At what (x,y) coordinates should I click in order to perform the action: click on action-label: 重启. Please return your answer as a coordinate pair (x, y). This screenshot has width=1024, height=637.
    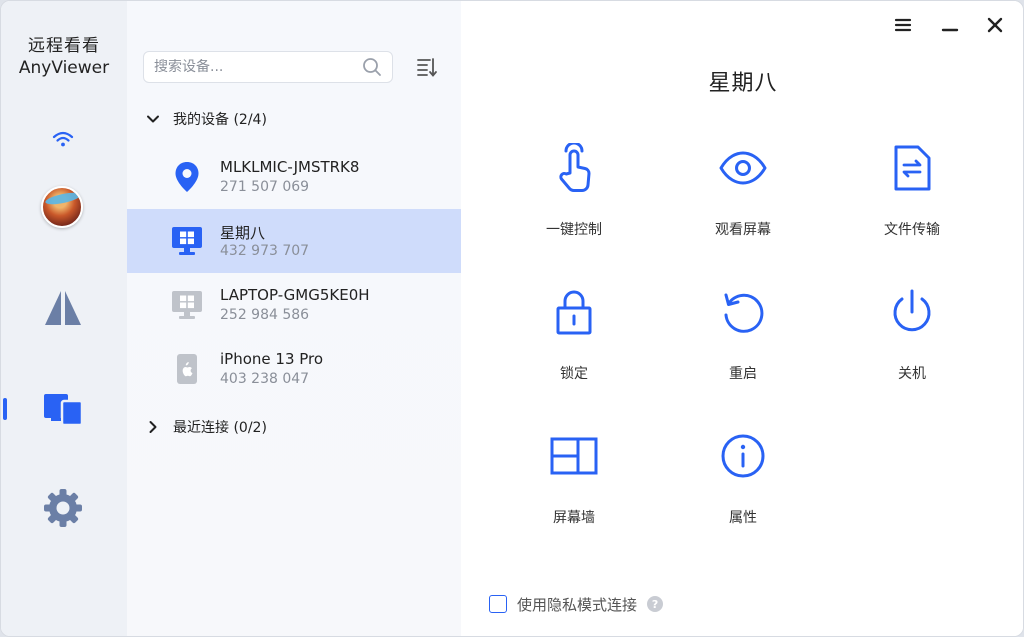
    Looking at the image, I should click on (743, 374).